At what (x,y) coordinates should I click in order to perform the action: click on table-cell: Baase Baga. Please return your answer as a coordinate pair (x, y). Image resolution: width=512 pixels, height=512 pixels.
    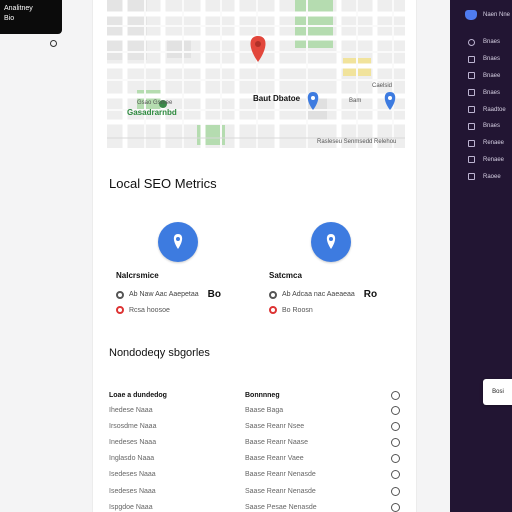
    Looking at the image, I should click on (264, 410).